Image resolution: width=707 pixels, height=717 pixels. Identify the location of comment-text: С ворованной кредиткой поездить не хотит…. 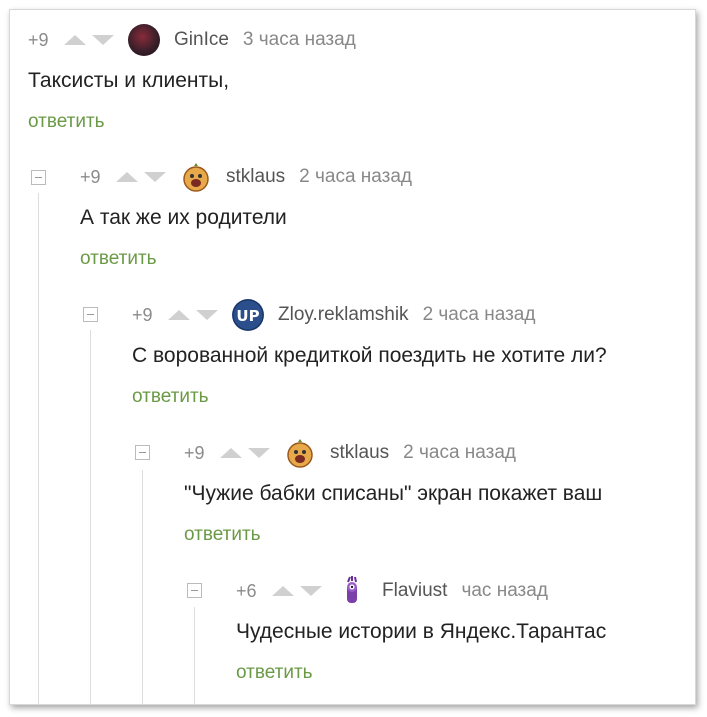
(369, 355).